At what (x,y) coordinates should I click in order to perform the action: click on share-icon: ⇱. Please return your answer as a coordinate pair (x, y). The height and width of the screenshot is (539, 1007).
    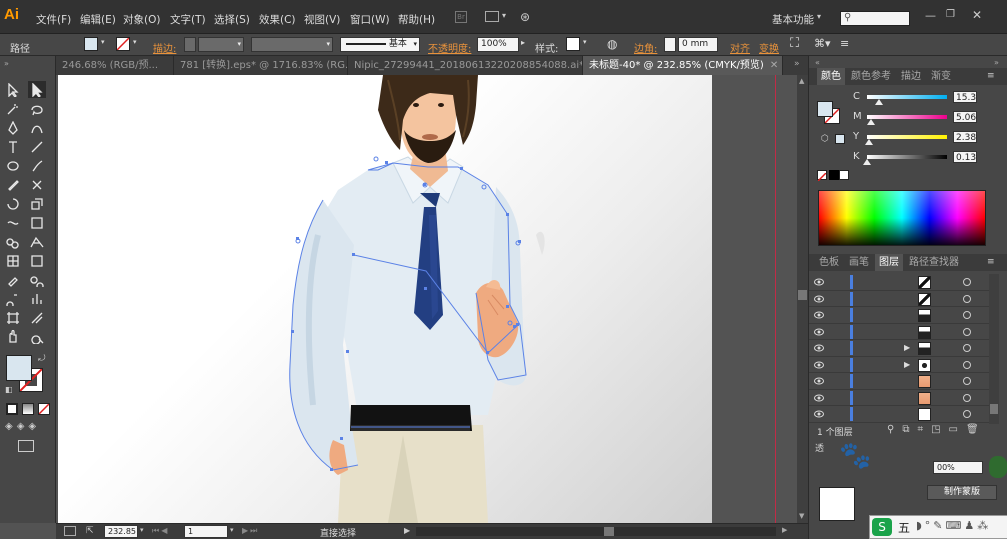
    Looking at the image, I should click on (90, 531).